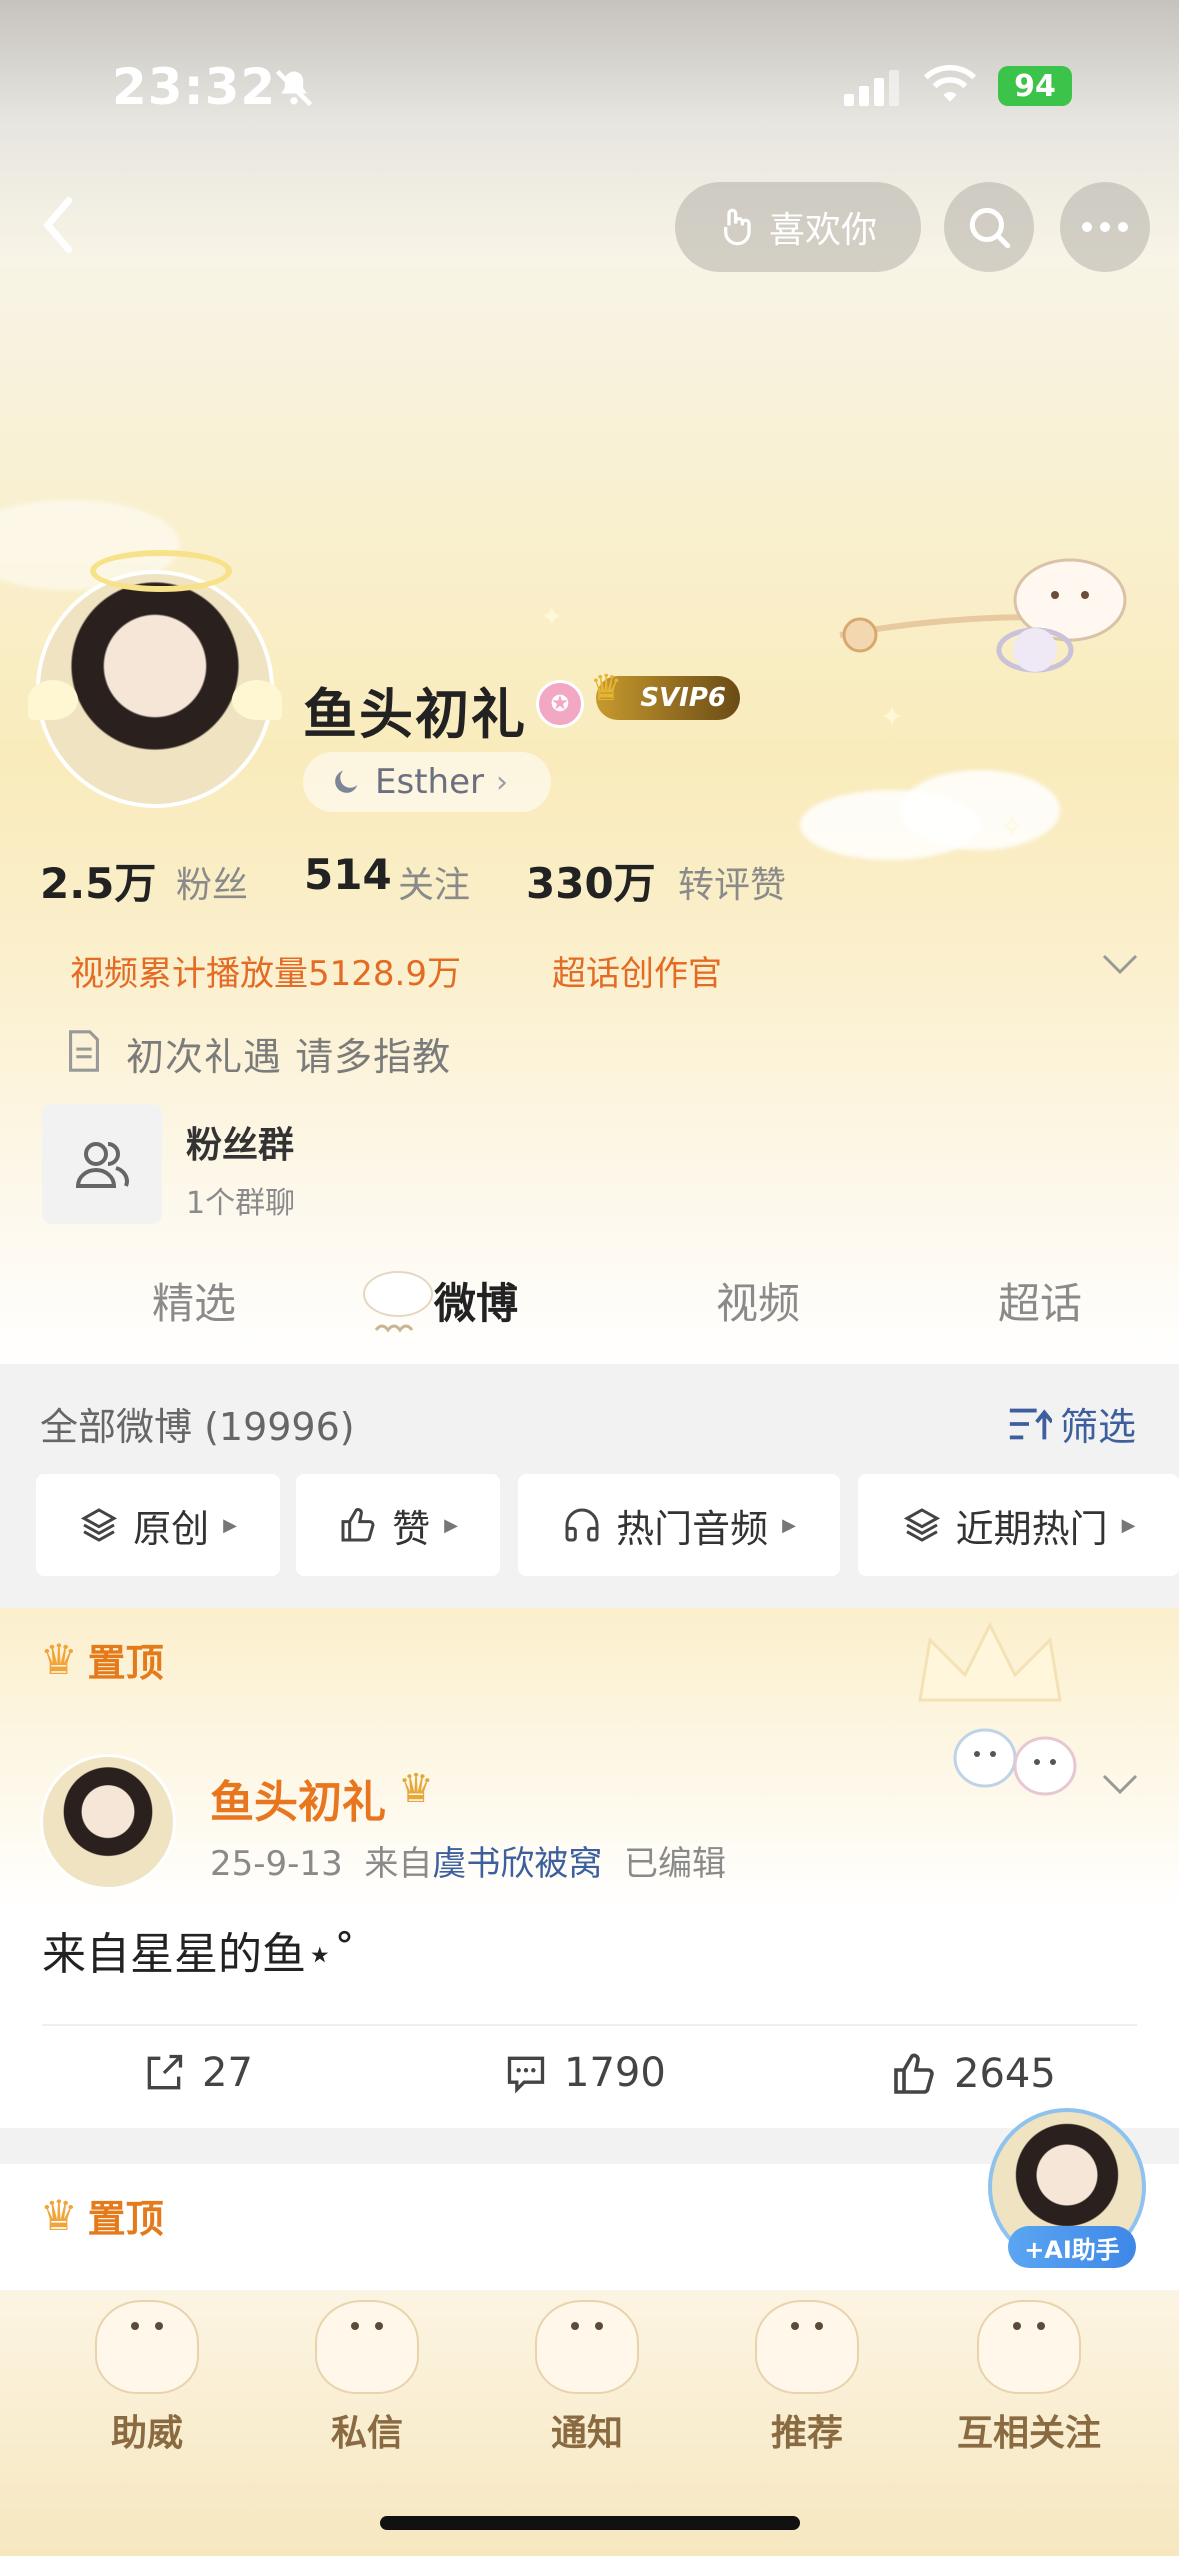 The width and height of the screenshot is (1179, 2556). What do you see at coordinates (871, 88) in the screenshot?
I see `signal-icon` at bounding box center [871, 88].